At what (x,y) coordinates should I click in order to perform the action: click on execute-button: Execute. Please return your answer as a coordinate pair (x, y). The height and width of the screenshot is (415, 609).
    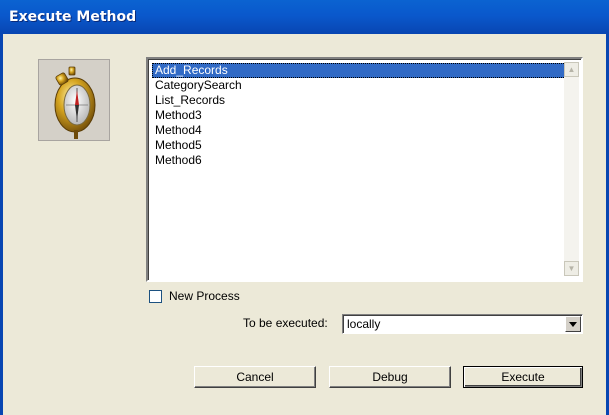
    Looking at the image, I should click on (523, 377).